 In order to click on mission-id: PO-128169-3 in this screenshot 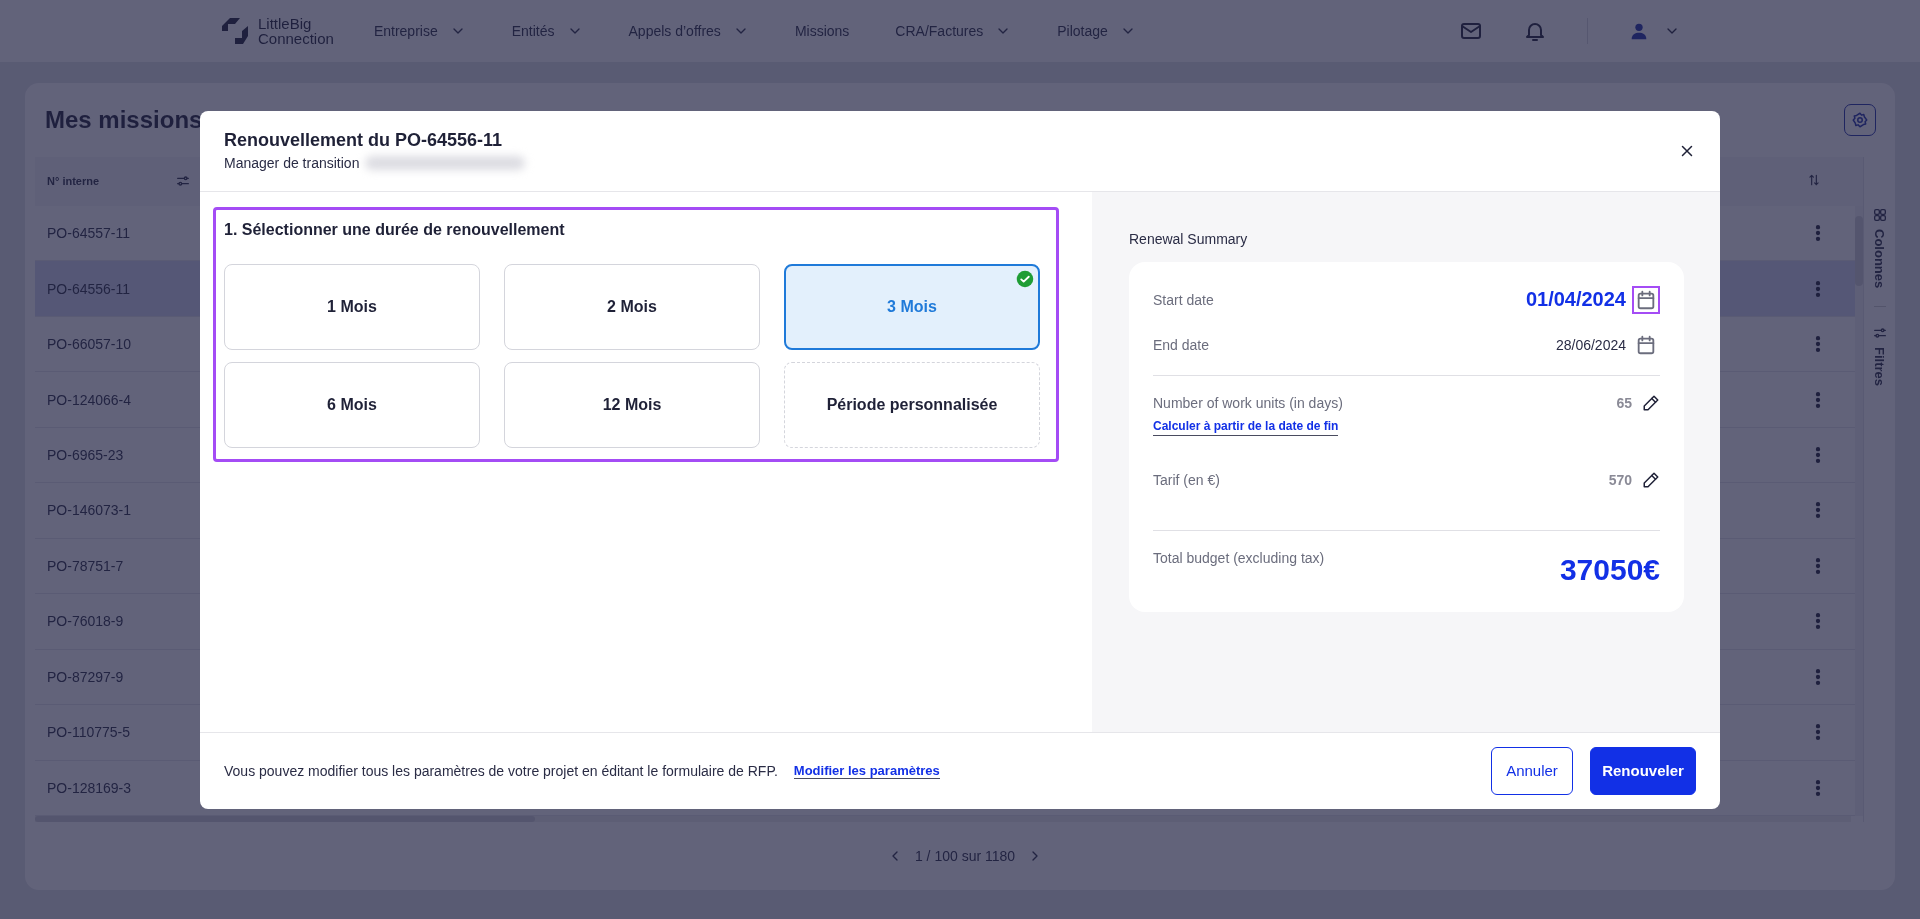, I will do `click(89, 787)`.